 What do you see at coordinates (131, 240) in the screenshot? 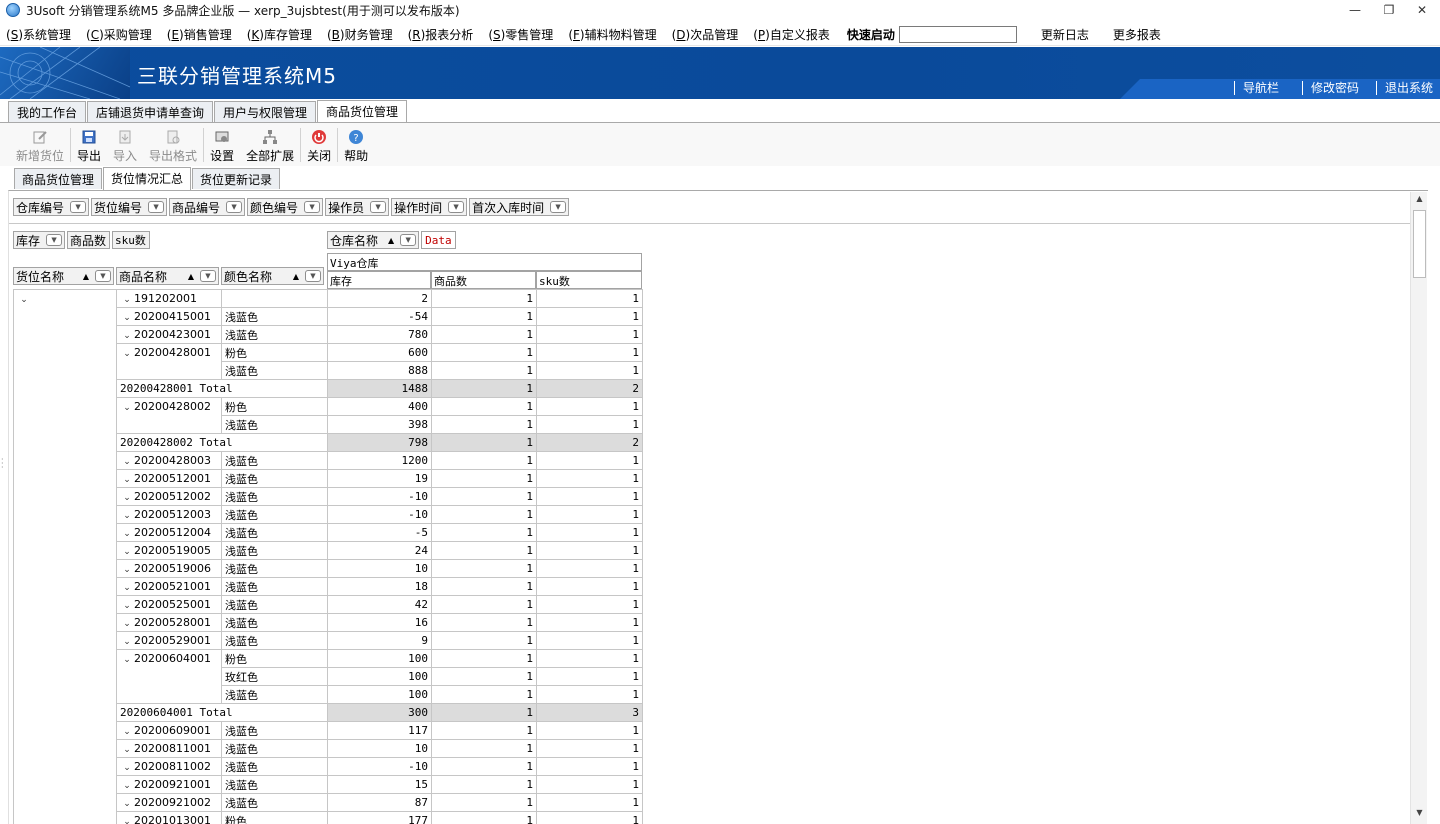
I see `data-field-sku-count: sku数` at bounding box center [131, 240].